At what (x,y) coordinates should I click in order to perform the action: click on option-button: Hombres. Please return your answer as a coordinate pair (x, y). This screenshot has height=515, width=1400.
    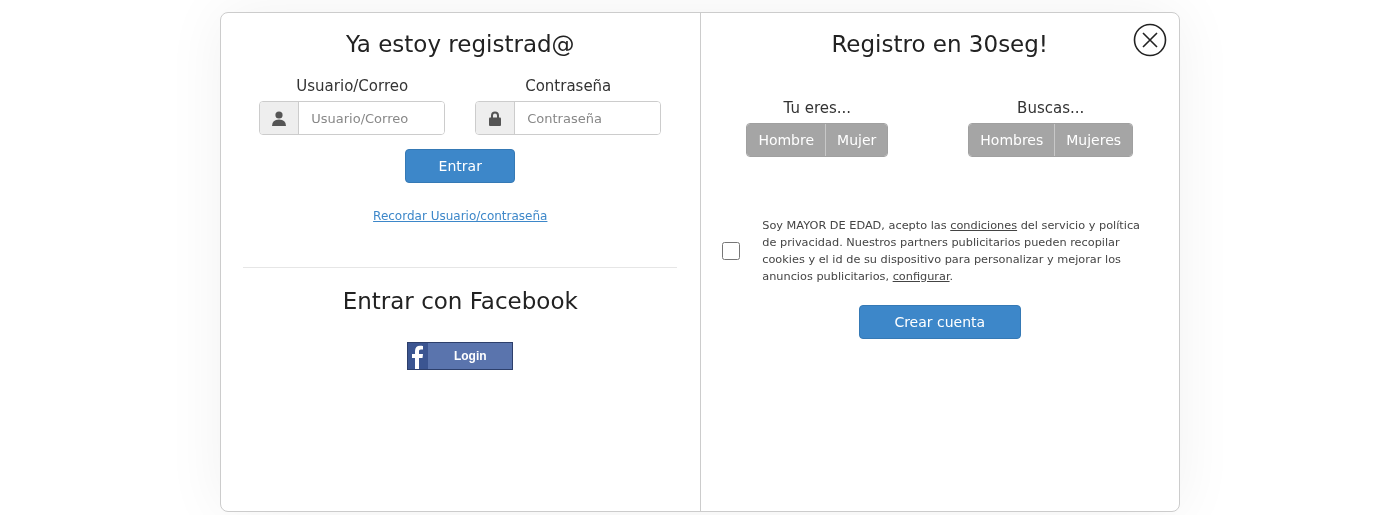
    Looking at the image, I should click on (1012, 140).